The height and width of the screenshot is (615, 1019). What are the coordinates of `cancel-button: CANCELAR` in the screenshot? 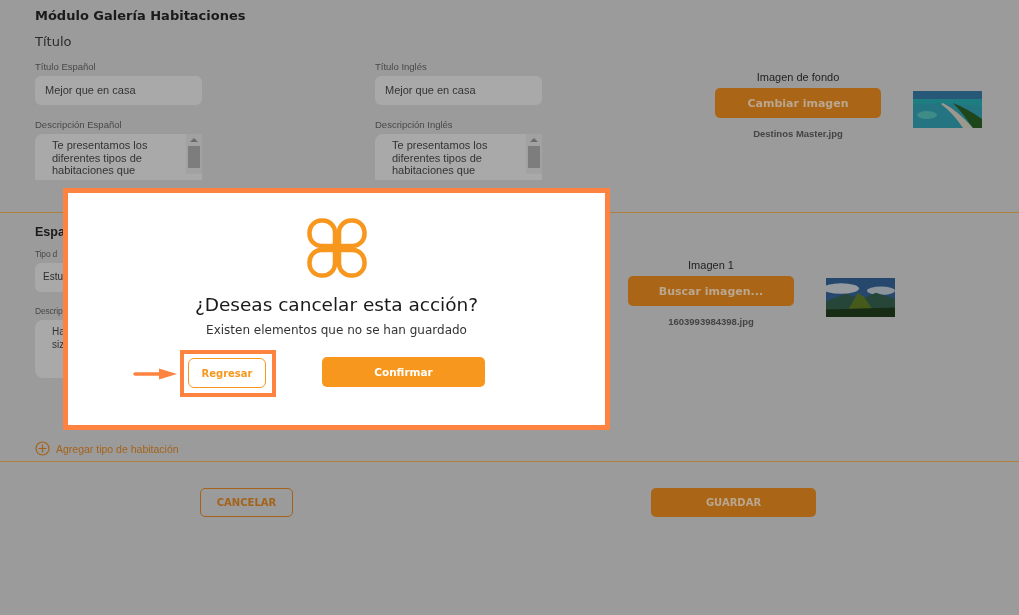 It's located at (246, 502).